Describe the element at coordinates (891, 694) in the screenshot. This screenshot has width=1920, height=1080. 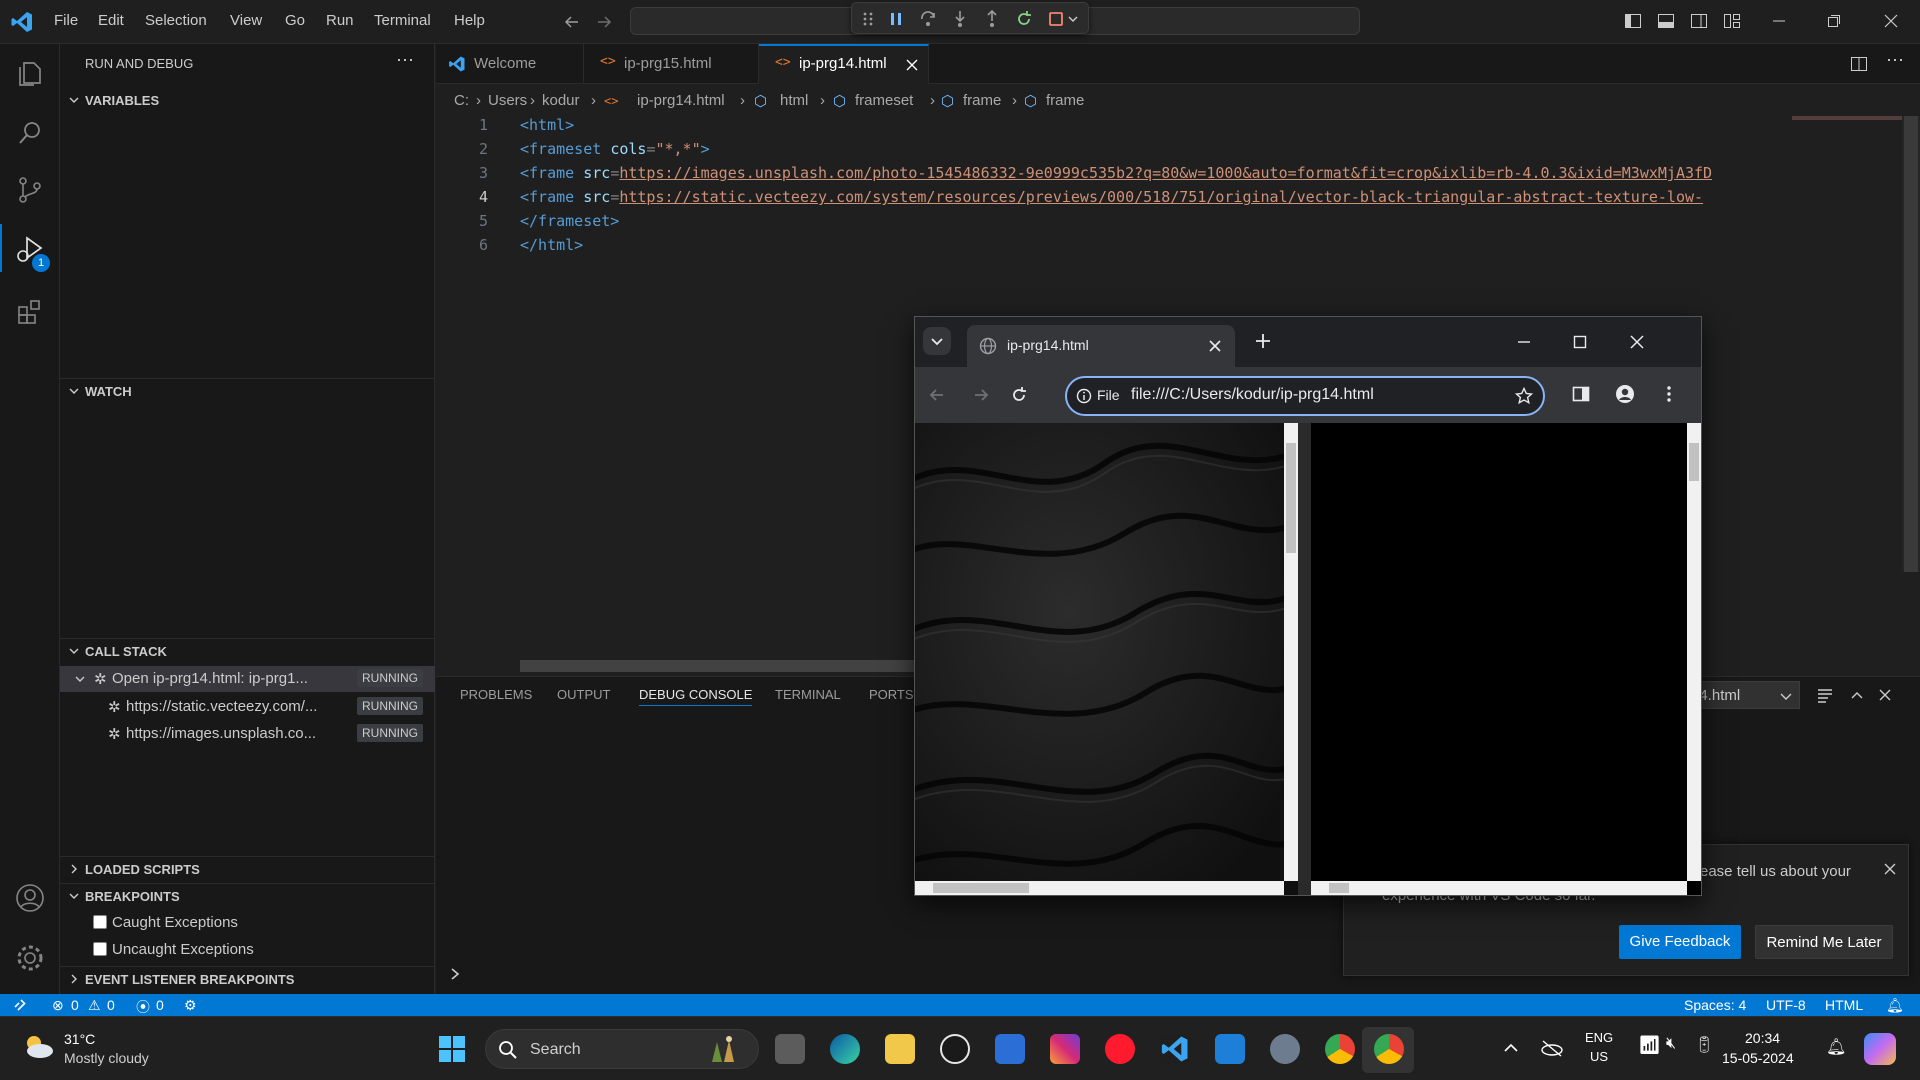
I see `tab-ports: PORTS` at that location.